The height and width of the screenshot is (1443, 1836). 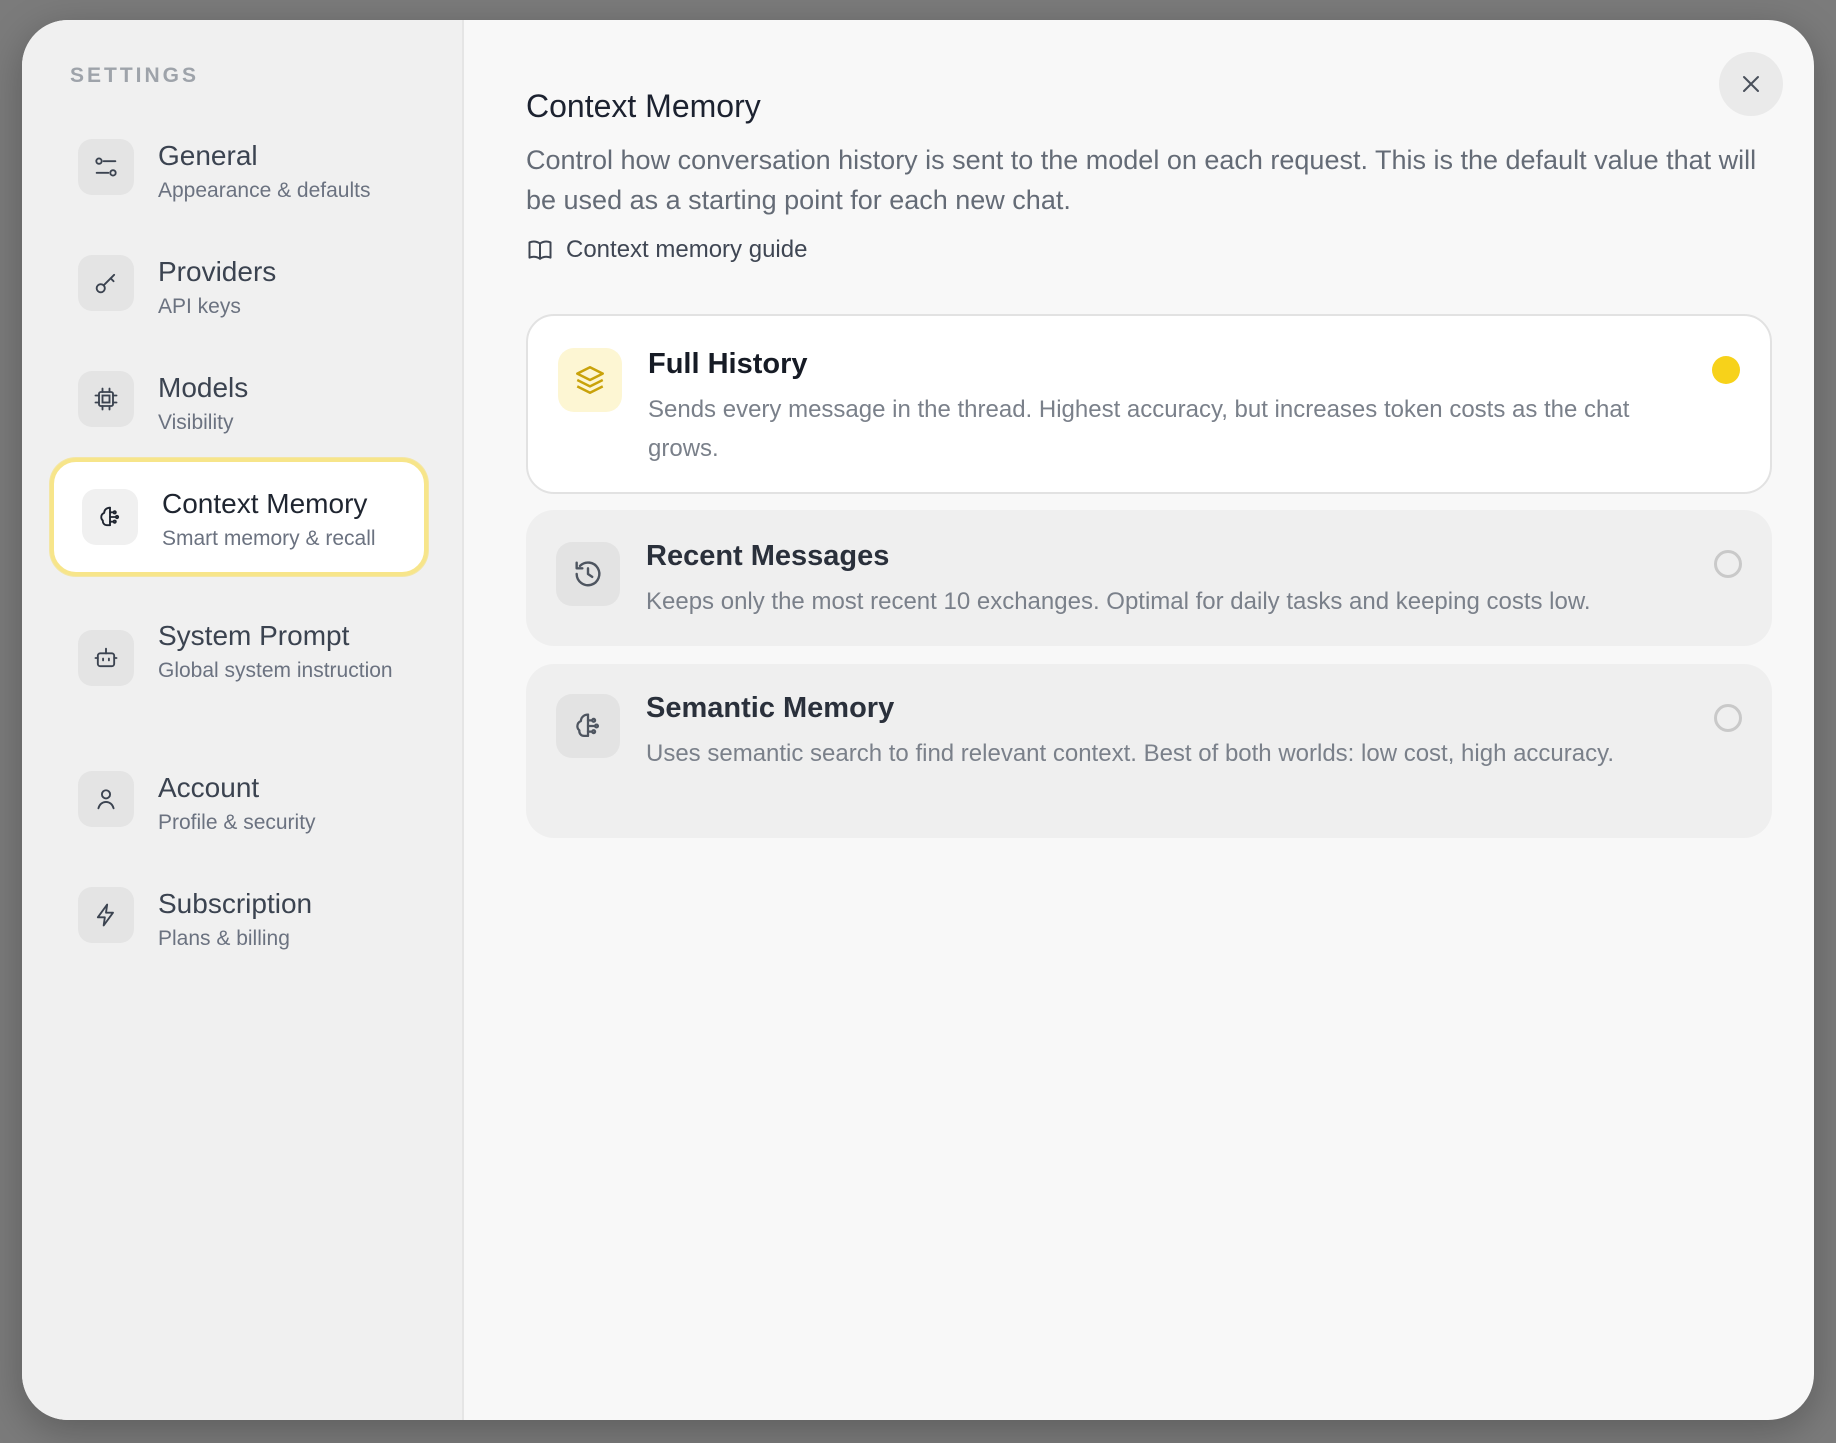 I want to click on sidebar-item-models: Models Visibility, so click(x=239, y=399).